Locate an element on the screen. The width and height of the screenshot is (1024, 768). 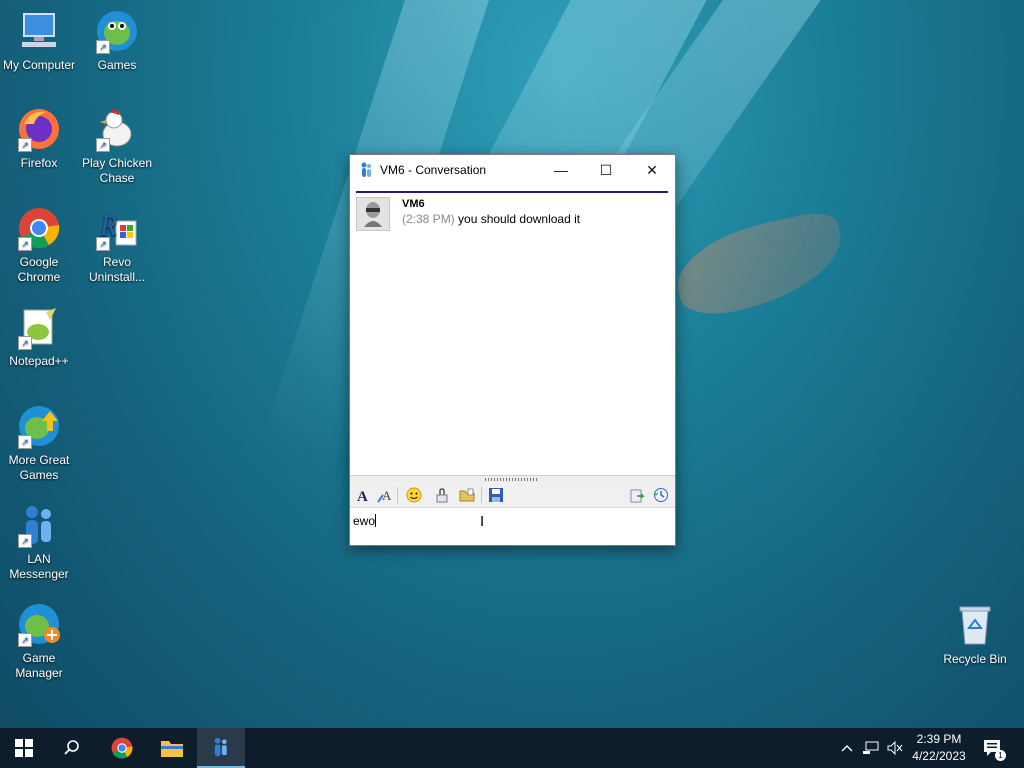
desktop-icon-label: Notepad++ is located at coordinates (39, 361).